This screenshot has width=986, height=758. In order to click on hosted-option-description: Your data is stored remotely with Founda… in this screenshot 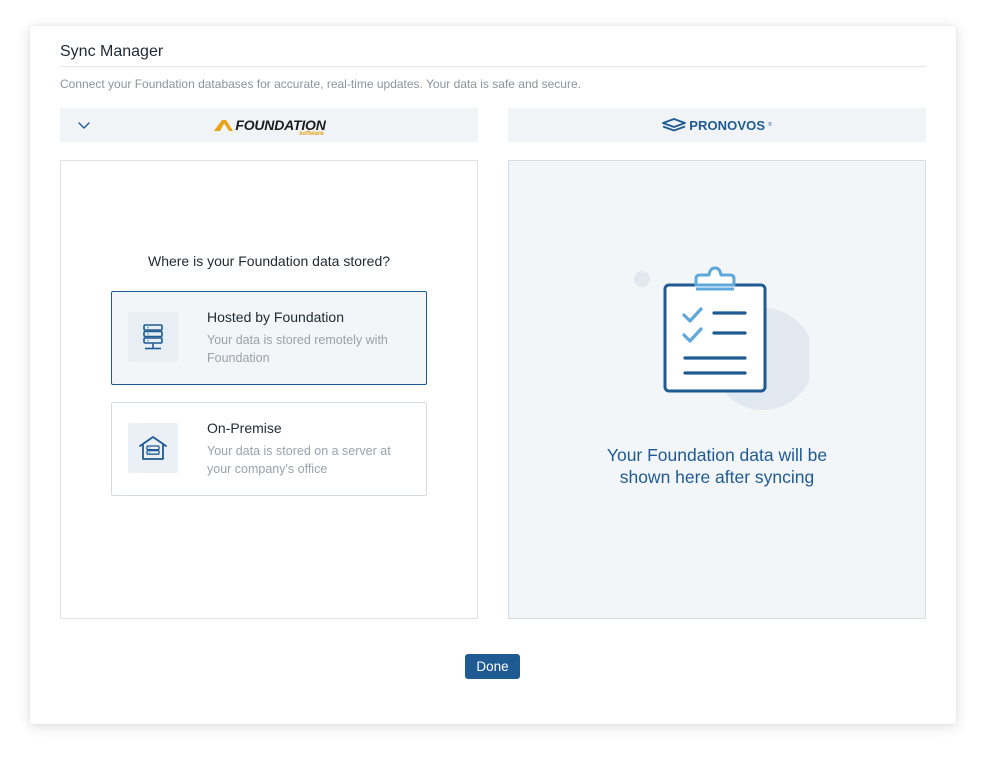, I will do `click(297, 349)`.